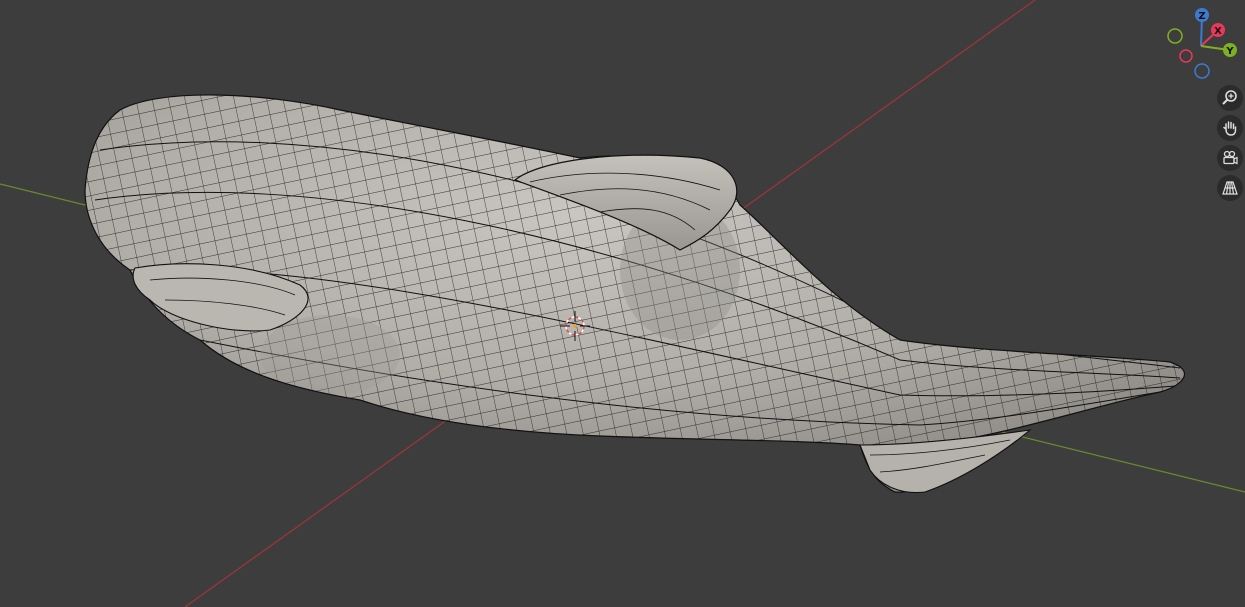 This screenshot has height=607, width=1245. I want to click on gizmo-z-axis: Z, so click(1202, 15).